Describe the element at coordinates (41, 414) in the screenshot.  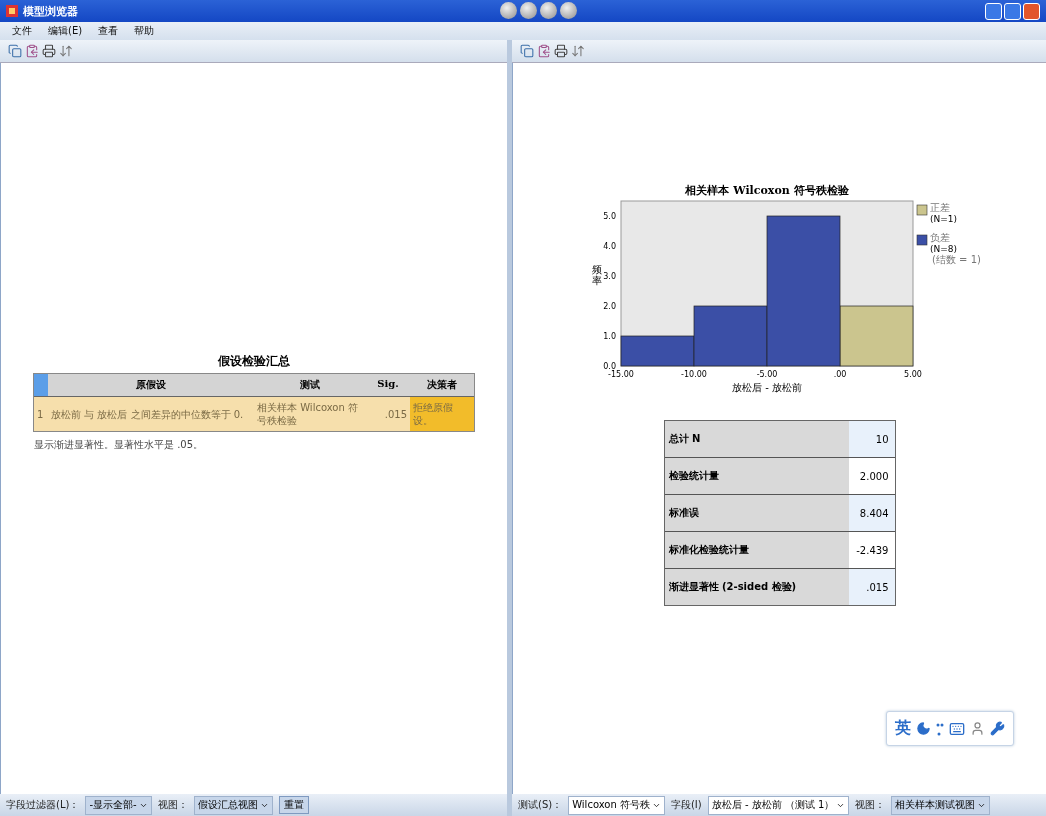
I see `row-number: 1` at that location.